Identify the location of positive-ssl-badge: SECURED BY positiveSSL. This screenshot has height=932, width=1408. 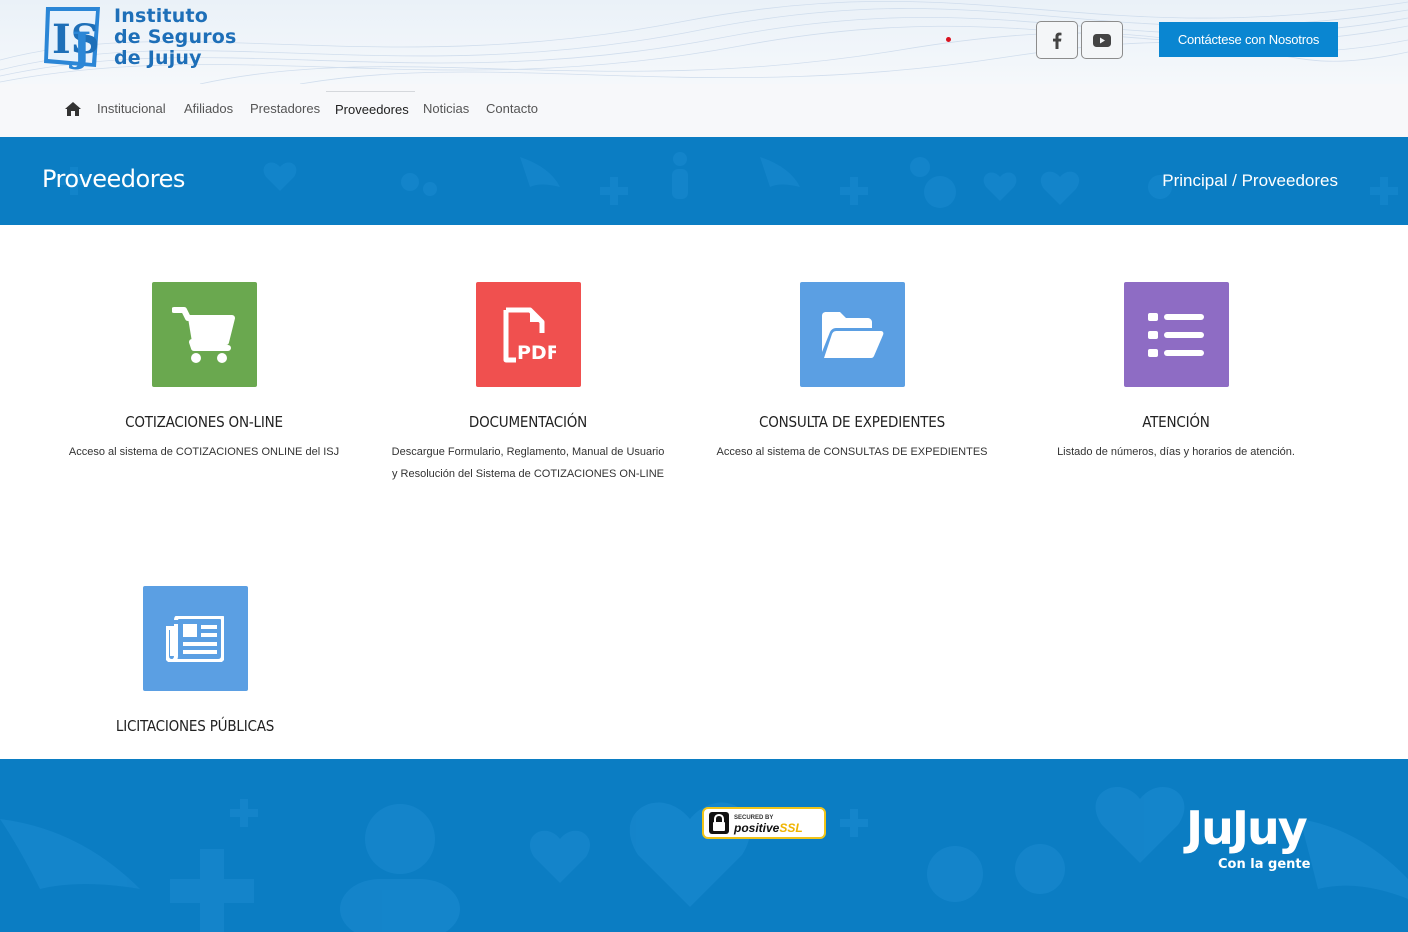
(764, 823).